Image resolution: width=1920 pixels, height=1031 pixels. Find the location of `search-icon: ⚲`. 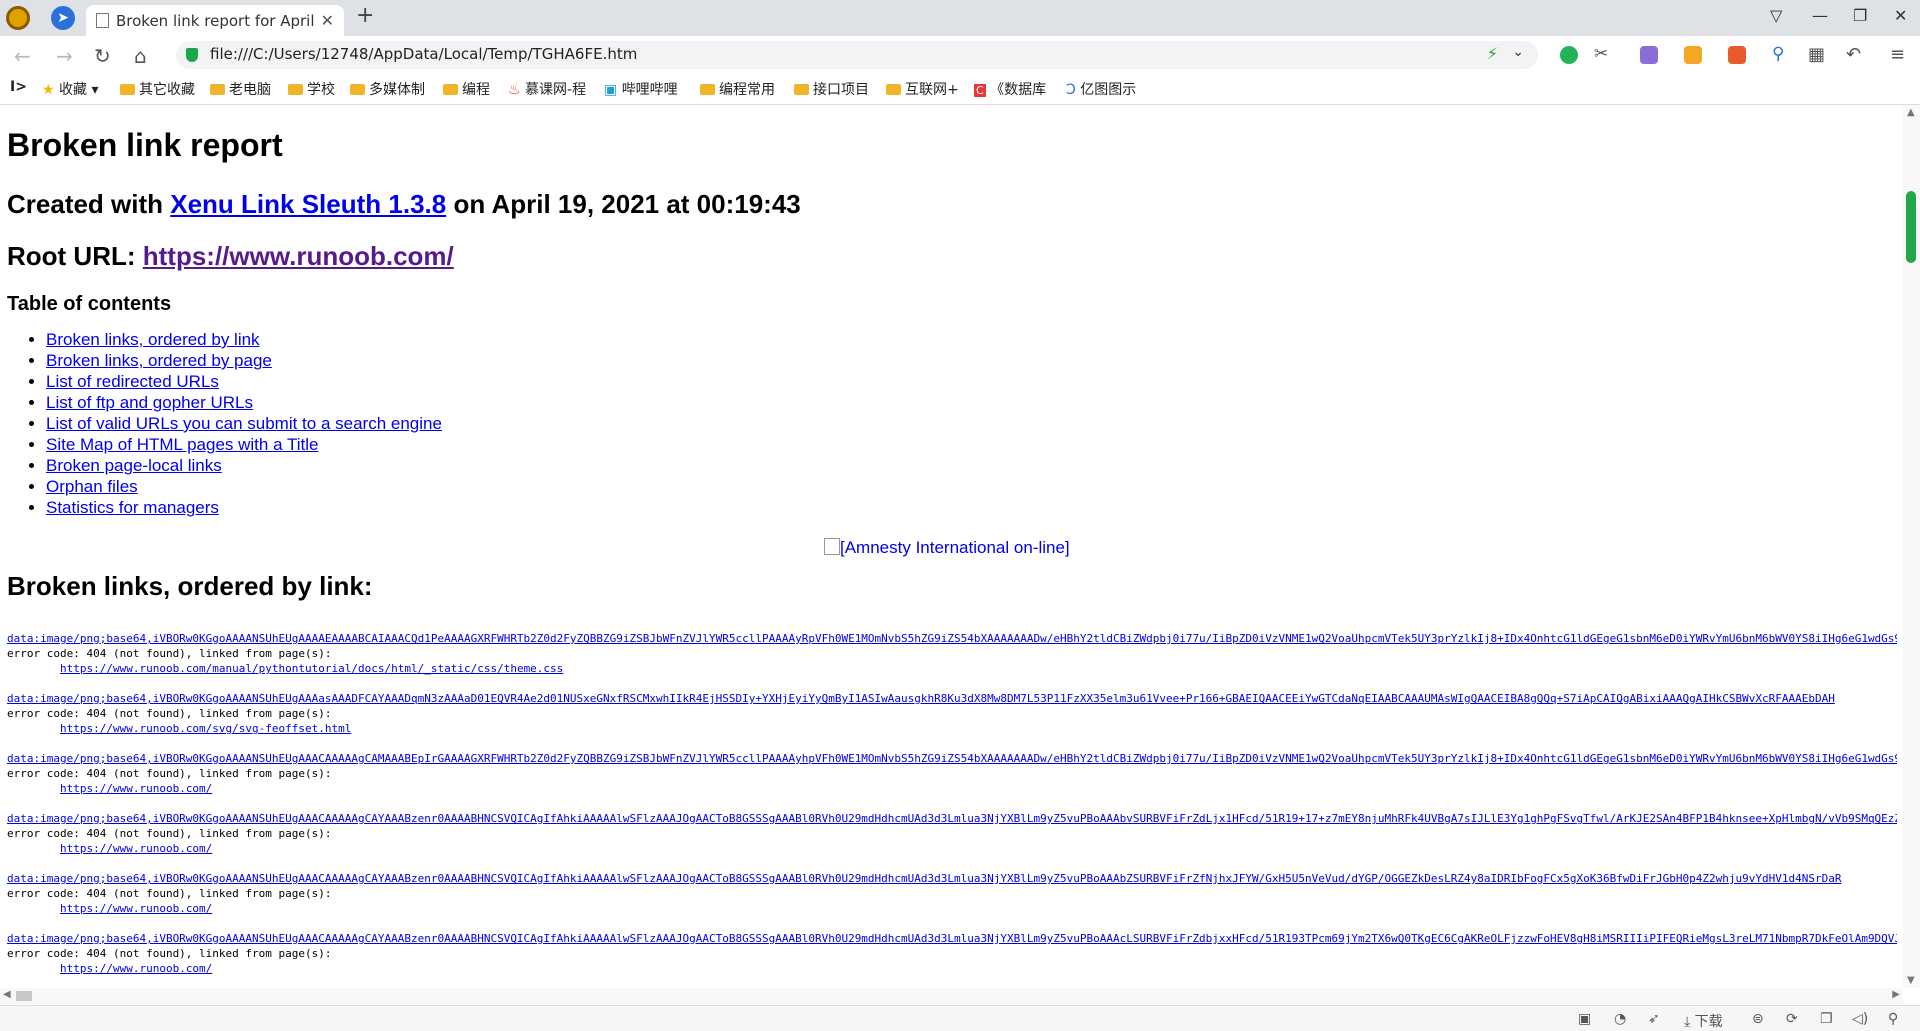

search-icon: ⚲ is located at coordinates (1778, 54).